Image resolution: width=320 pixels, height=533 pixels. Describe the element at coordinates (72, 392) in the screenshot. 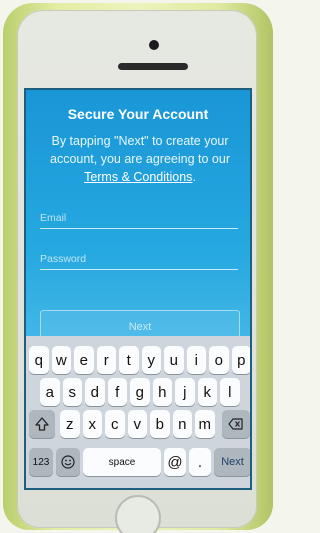

I see `key-s: s` at that location.